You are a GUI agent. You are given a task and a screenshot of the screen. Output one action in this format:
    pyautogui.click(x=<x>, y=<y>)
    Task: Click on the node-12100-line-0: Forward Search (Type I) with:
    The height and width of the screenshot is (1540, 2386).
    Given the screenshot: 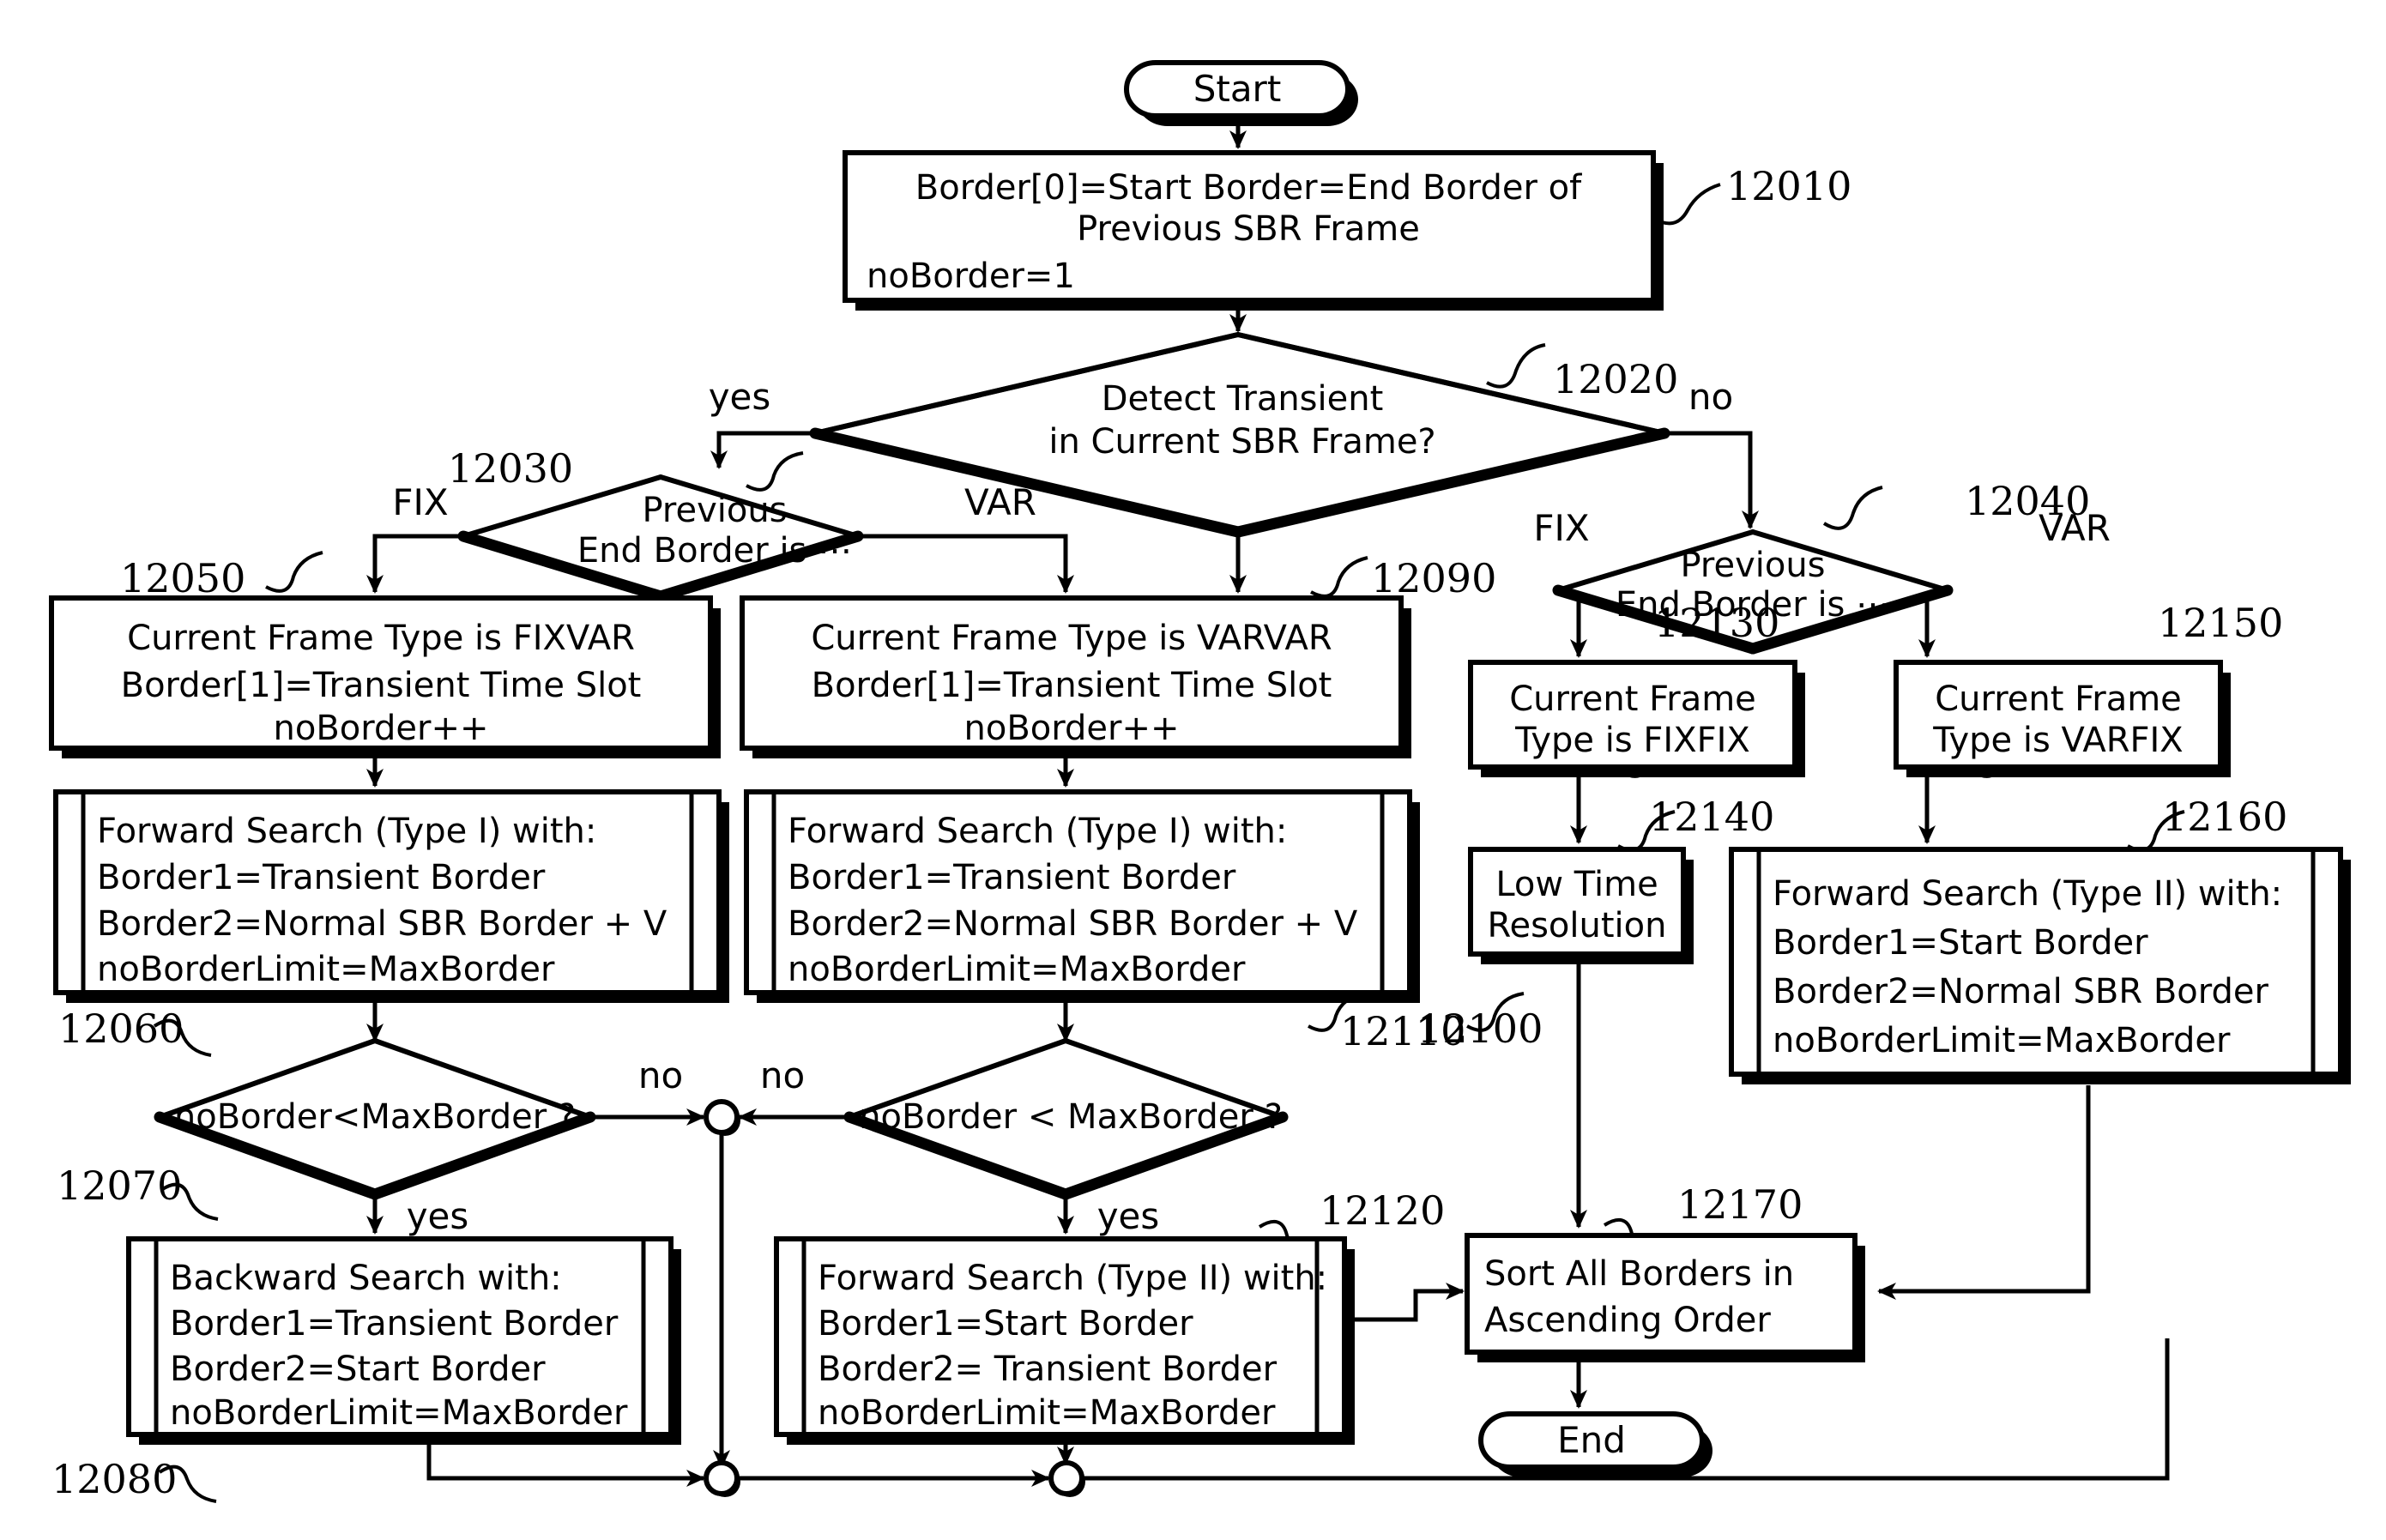 What is the action you would take?
    pyautogui.click(x=1037, y=831)
    